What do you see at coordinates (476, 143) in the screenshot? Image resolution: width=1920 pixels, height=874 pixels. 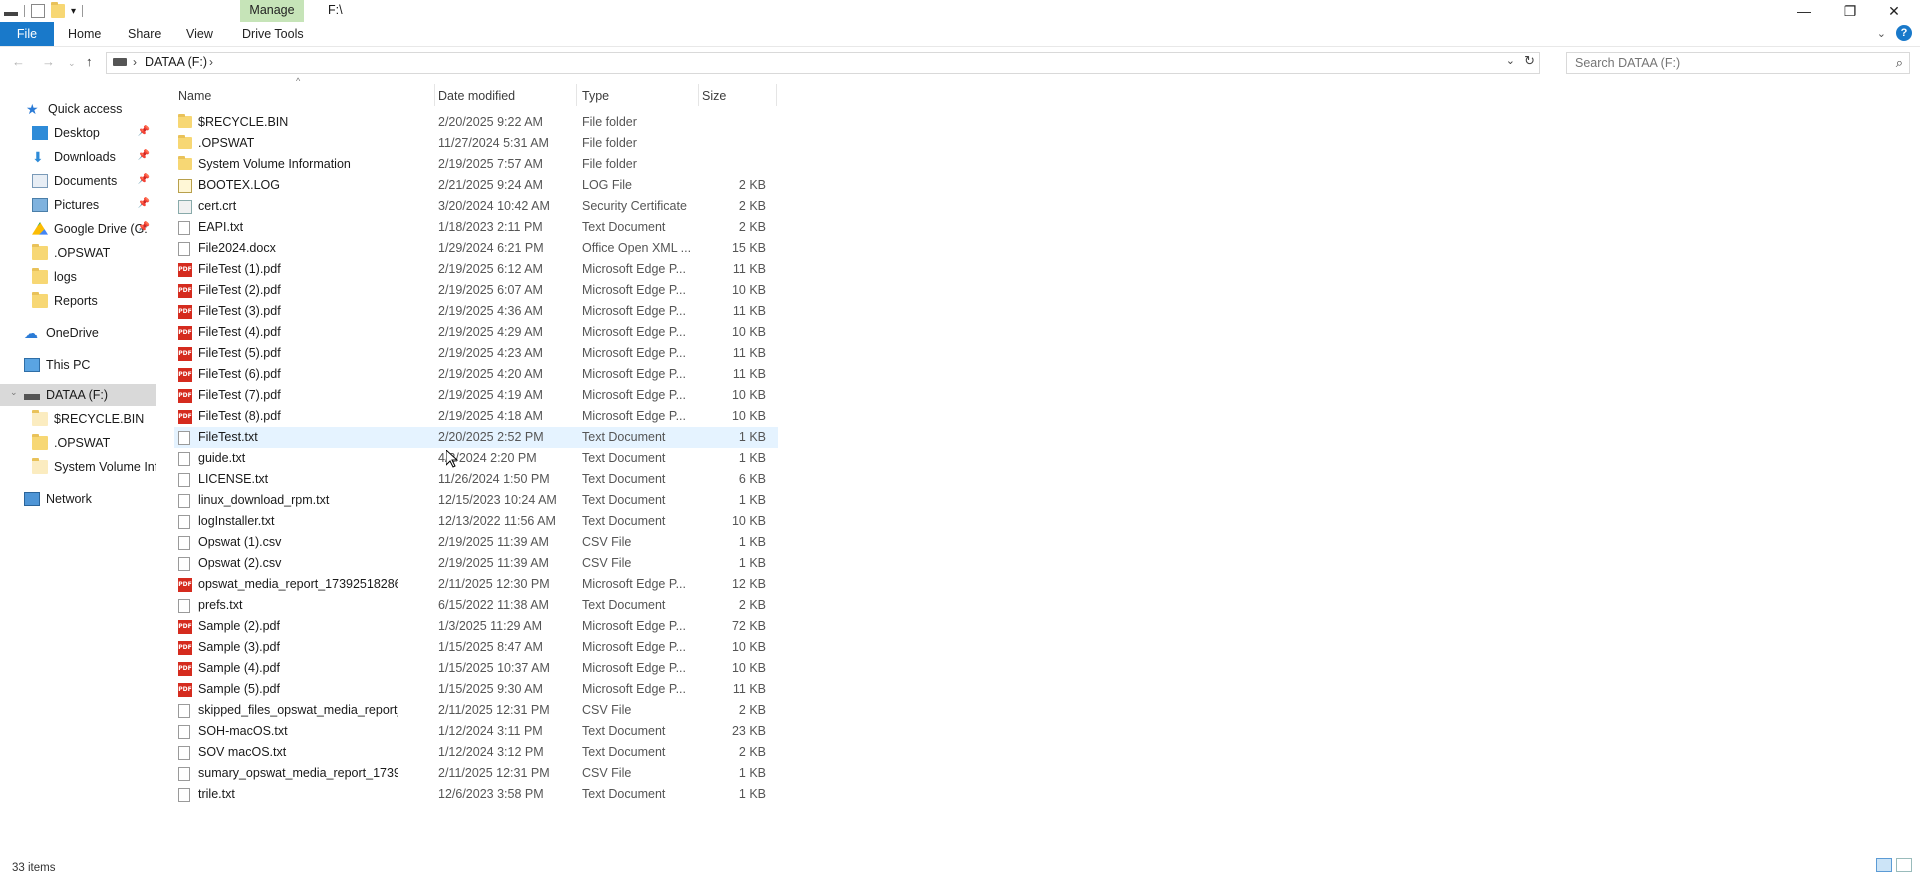 I see `file-row: .OPSWAT 11/27/2024 5:31 AM File folder` at bounding box center [476, 143].